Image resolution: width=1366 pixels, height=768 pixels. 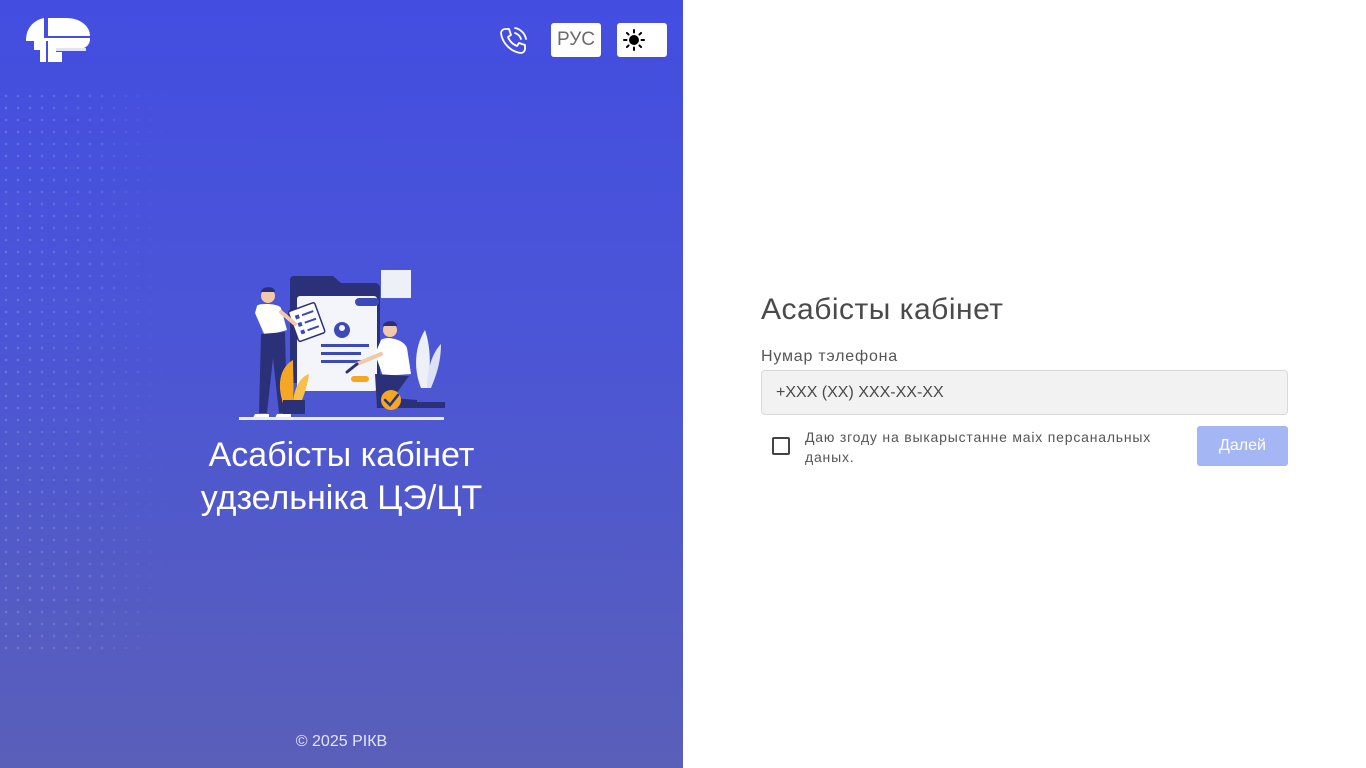 I want to click on language-button: РУС, so click(x=576, y=40).